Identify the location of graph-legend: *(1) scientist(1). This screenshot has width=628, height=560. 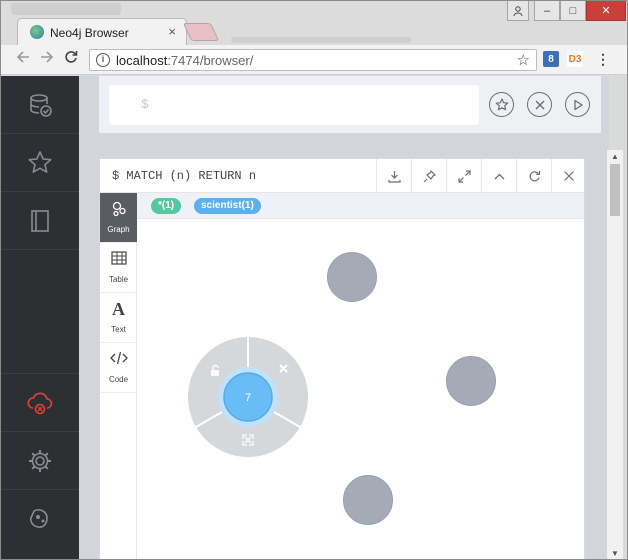
(360, 206).